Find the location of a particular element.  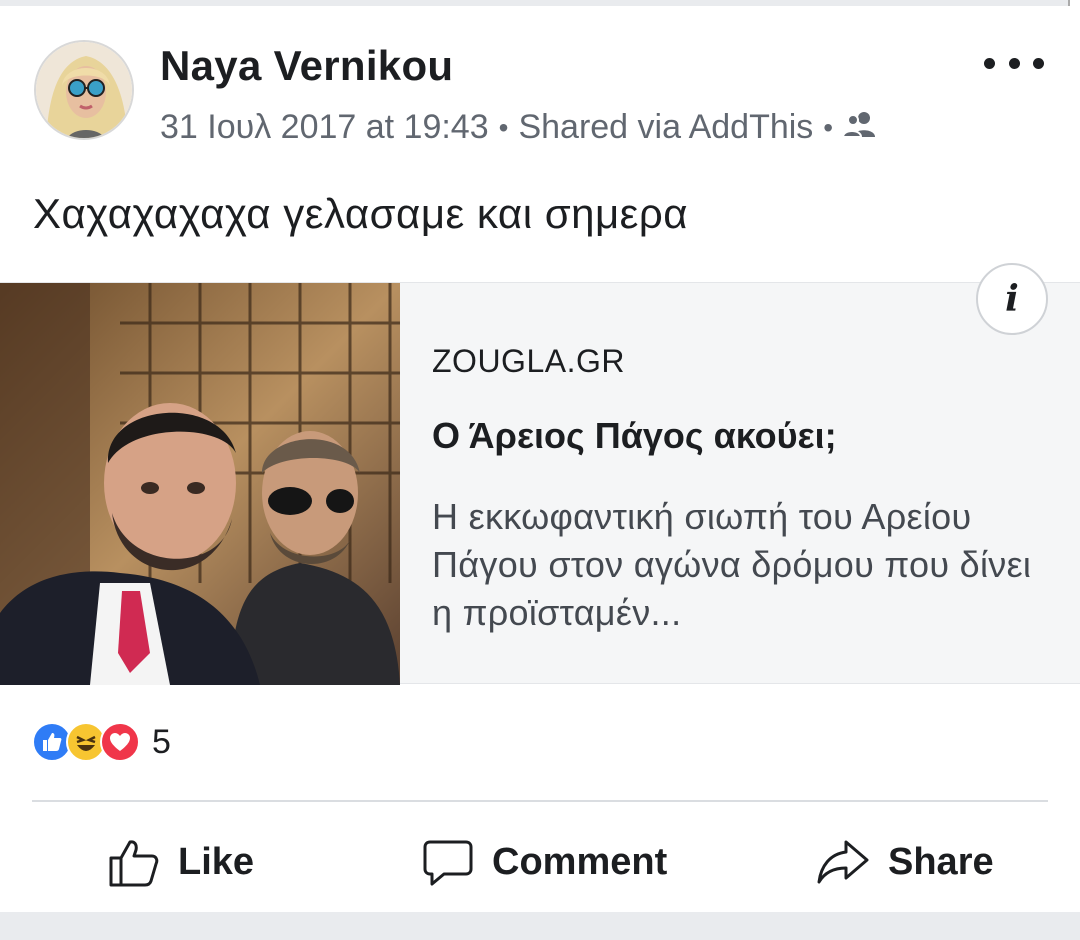

info-icon: i is located at coordinates (1012, 299).